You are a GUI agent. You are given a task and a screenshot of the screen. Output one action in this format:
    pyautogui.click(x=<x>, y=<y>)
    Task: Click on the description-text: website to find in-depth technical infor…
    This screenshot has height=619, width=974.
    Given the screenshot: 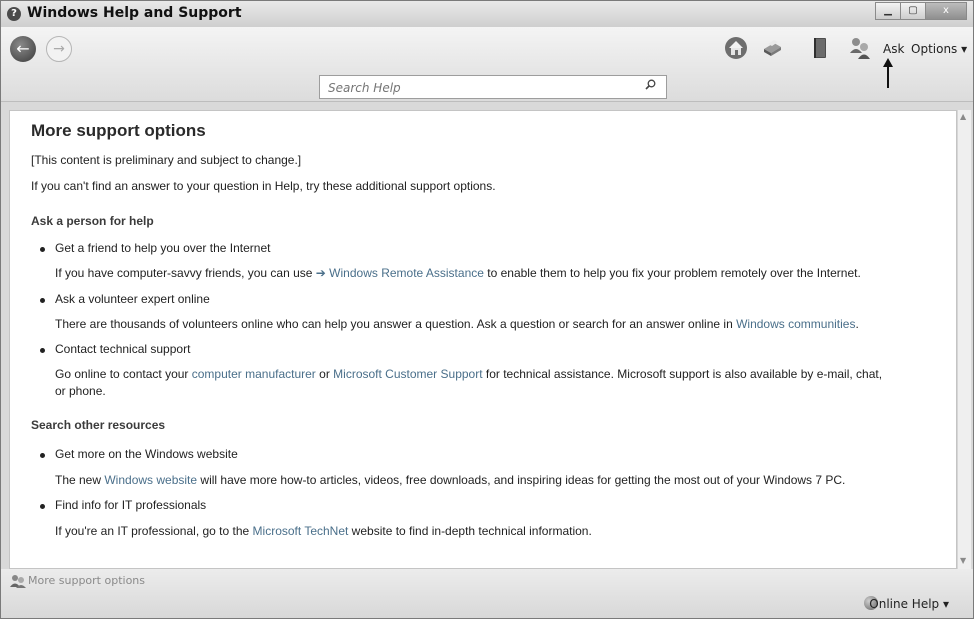 What is the action you would take?
    pyautogui.click(x=470, y=531)
    